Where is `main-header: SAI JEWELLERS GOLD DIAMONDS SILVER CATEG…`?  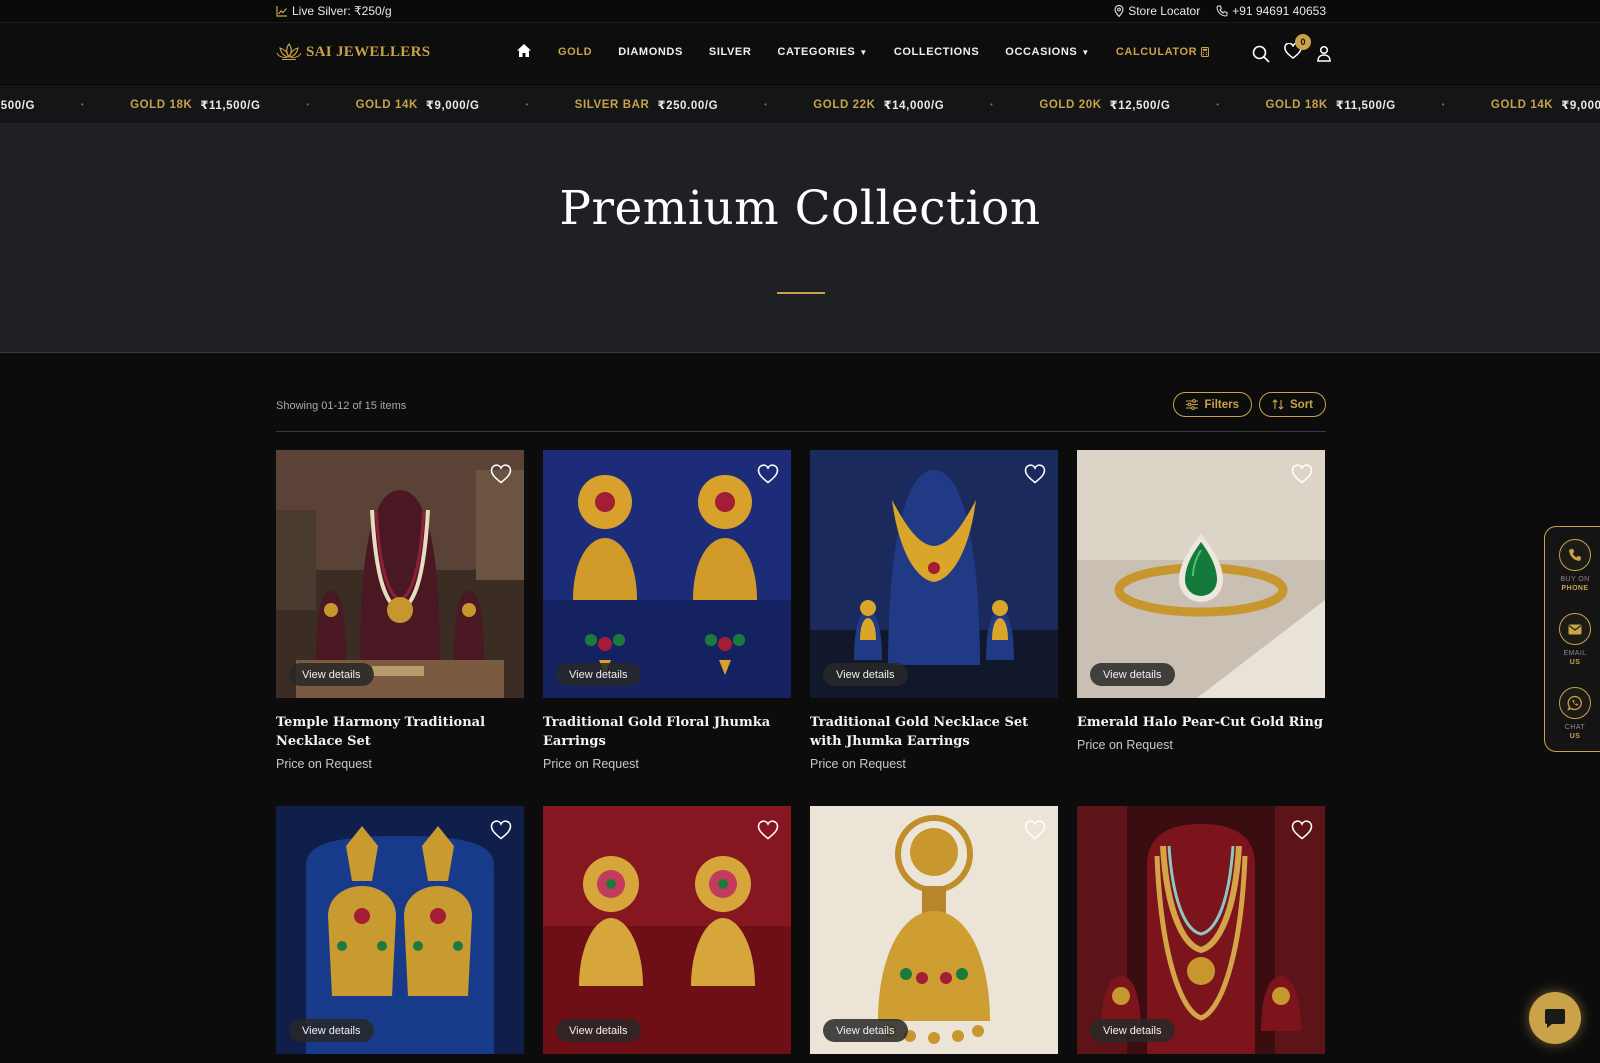 main-header: SAI JEWELLERS GOLD DIAMONDS SILVER CATEG… is located at coordinates (800, 55).